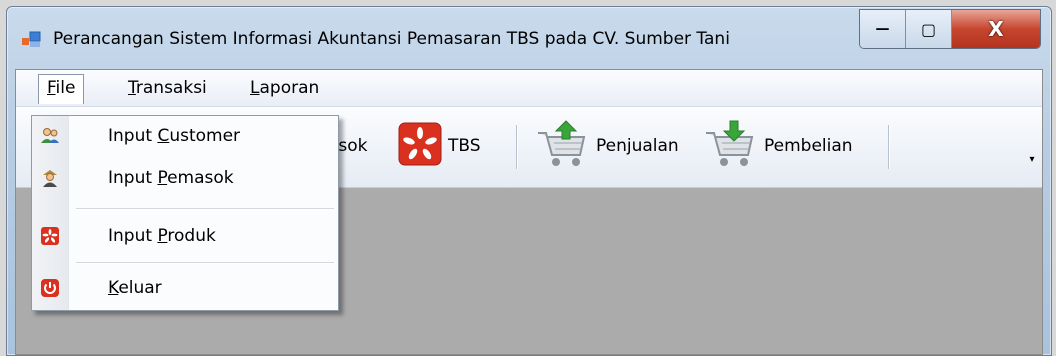 The height and width of the screenshot is (356, 1056). I want to click on tbs-icon, so click(420, 146).